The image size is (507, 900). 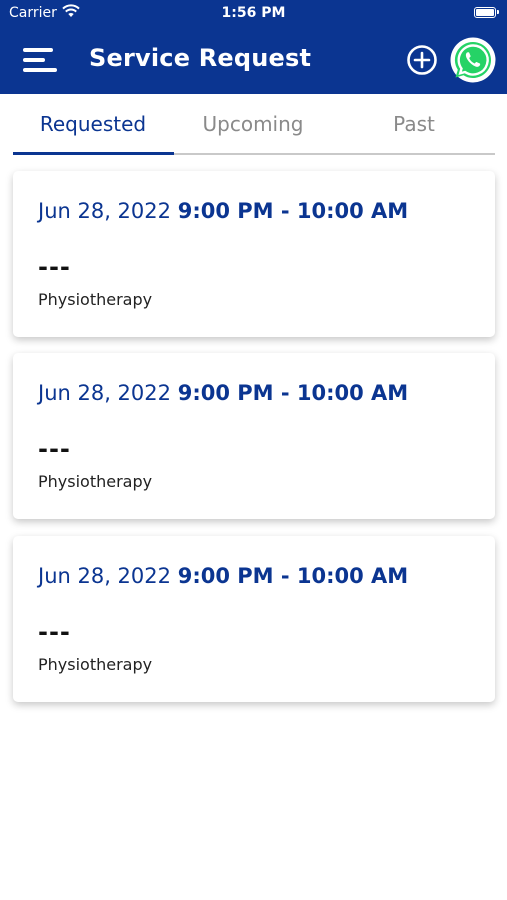 I want to click on status-time: 1:56 PM, so click(x=253, y=13).